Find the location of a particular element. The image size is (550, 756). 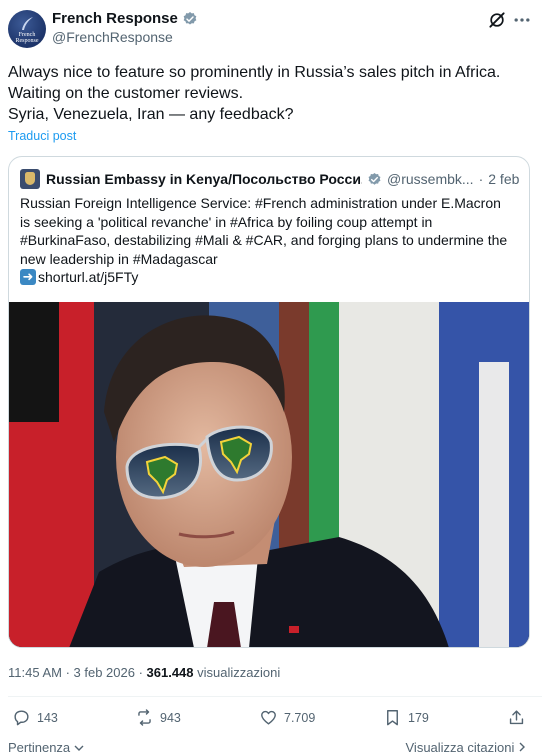

chevron-down-icon is located at coordinates (79, 748).